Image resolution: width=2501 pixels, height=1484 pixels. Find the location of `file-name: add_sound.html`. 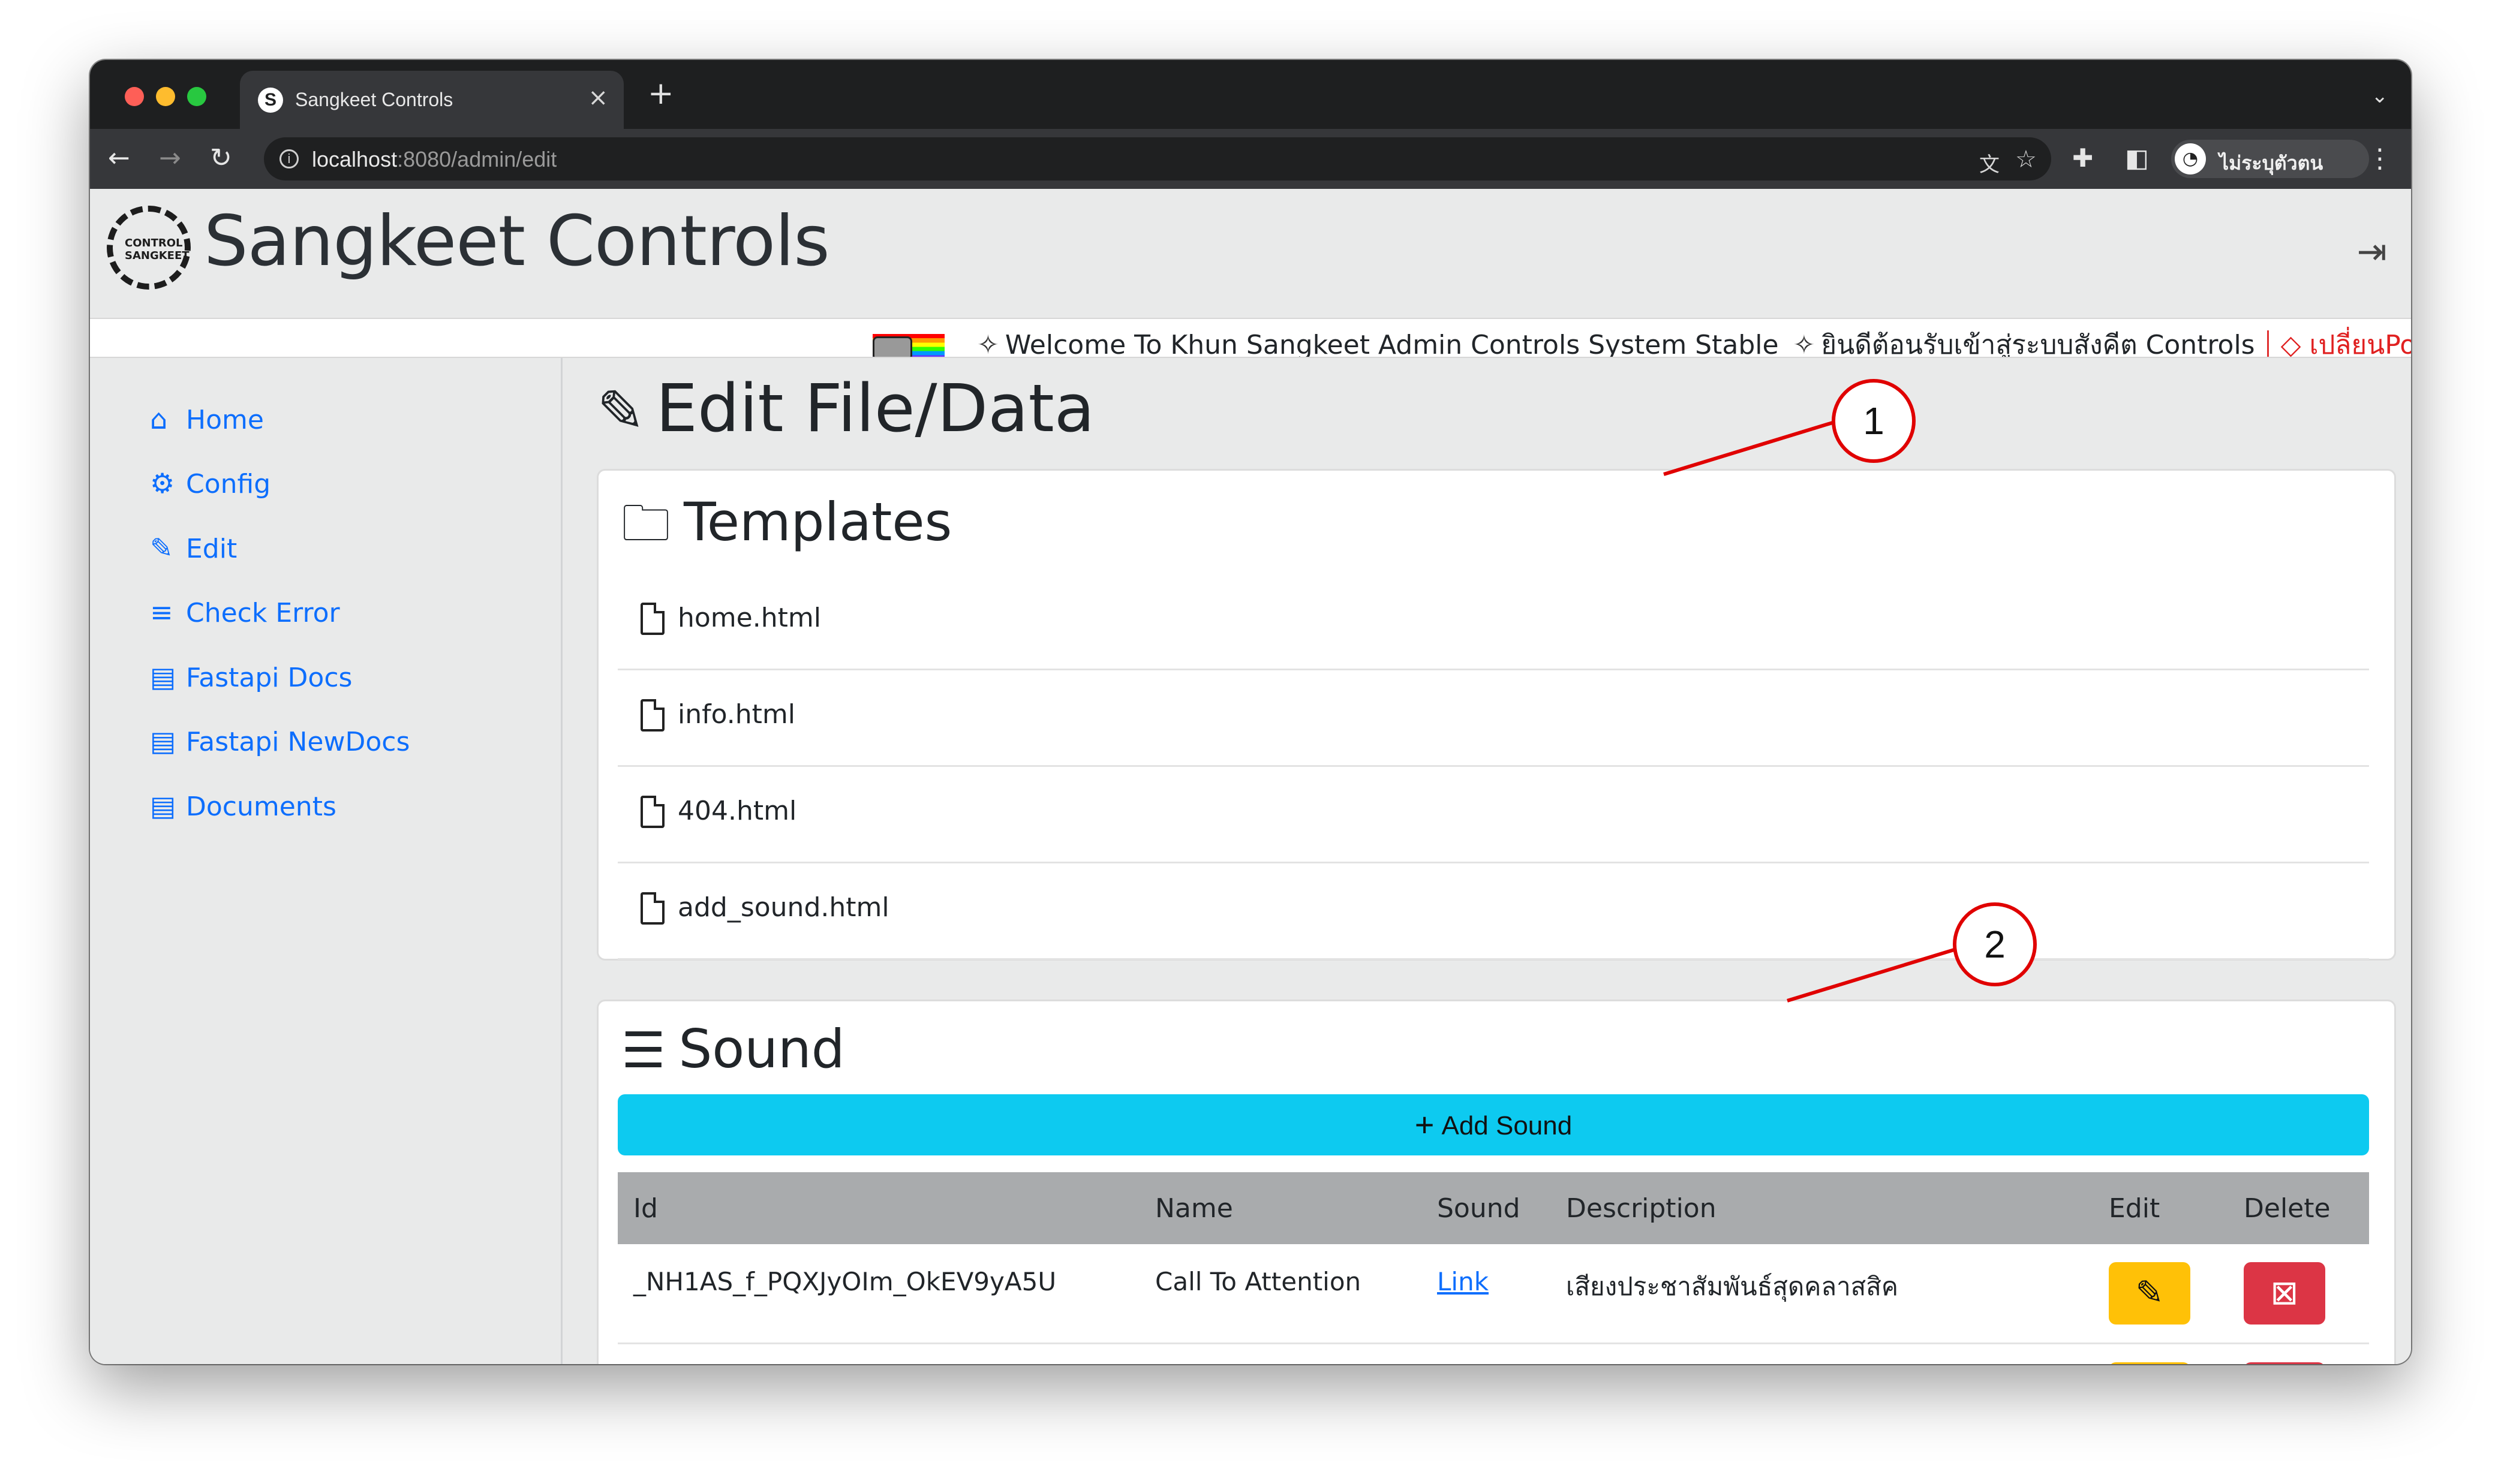

file-name: add_sound.html is located at coordinates (783, 908).